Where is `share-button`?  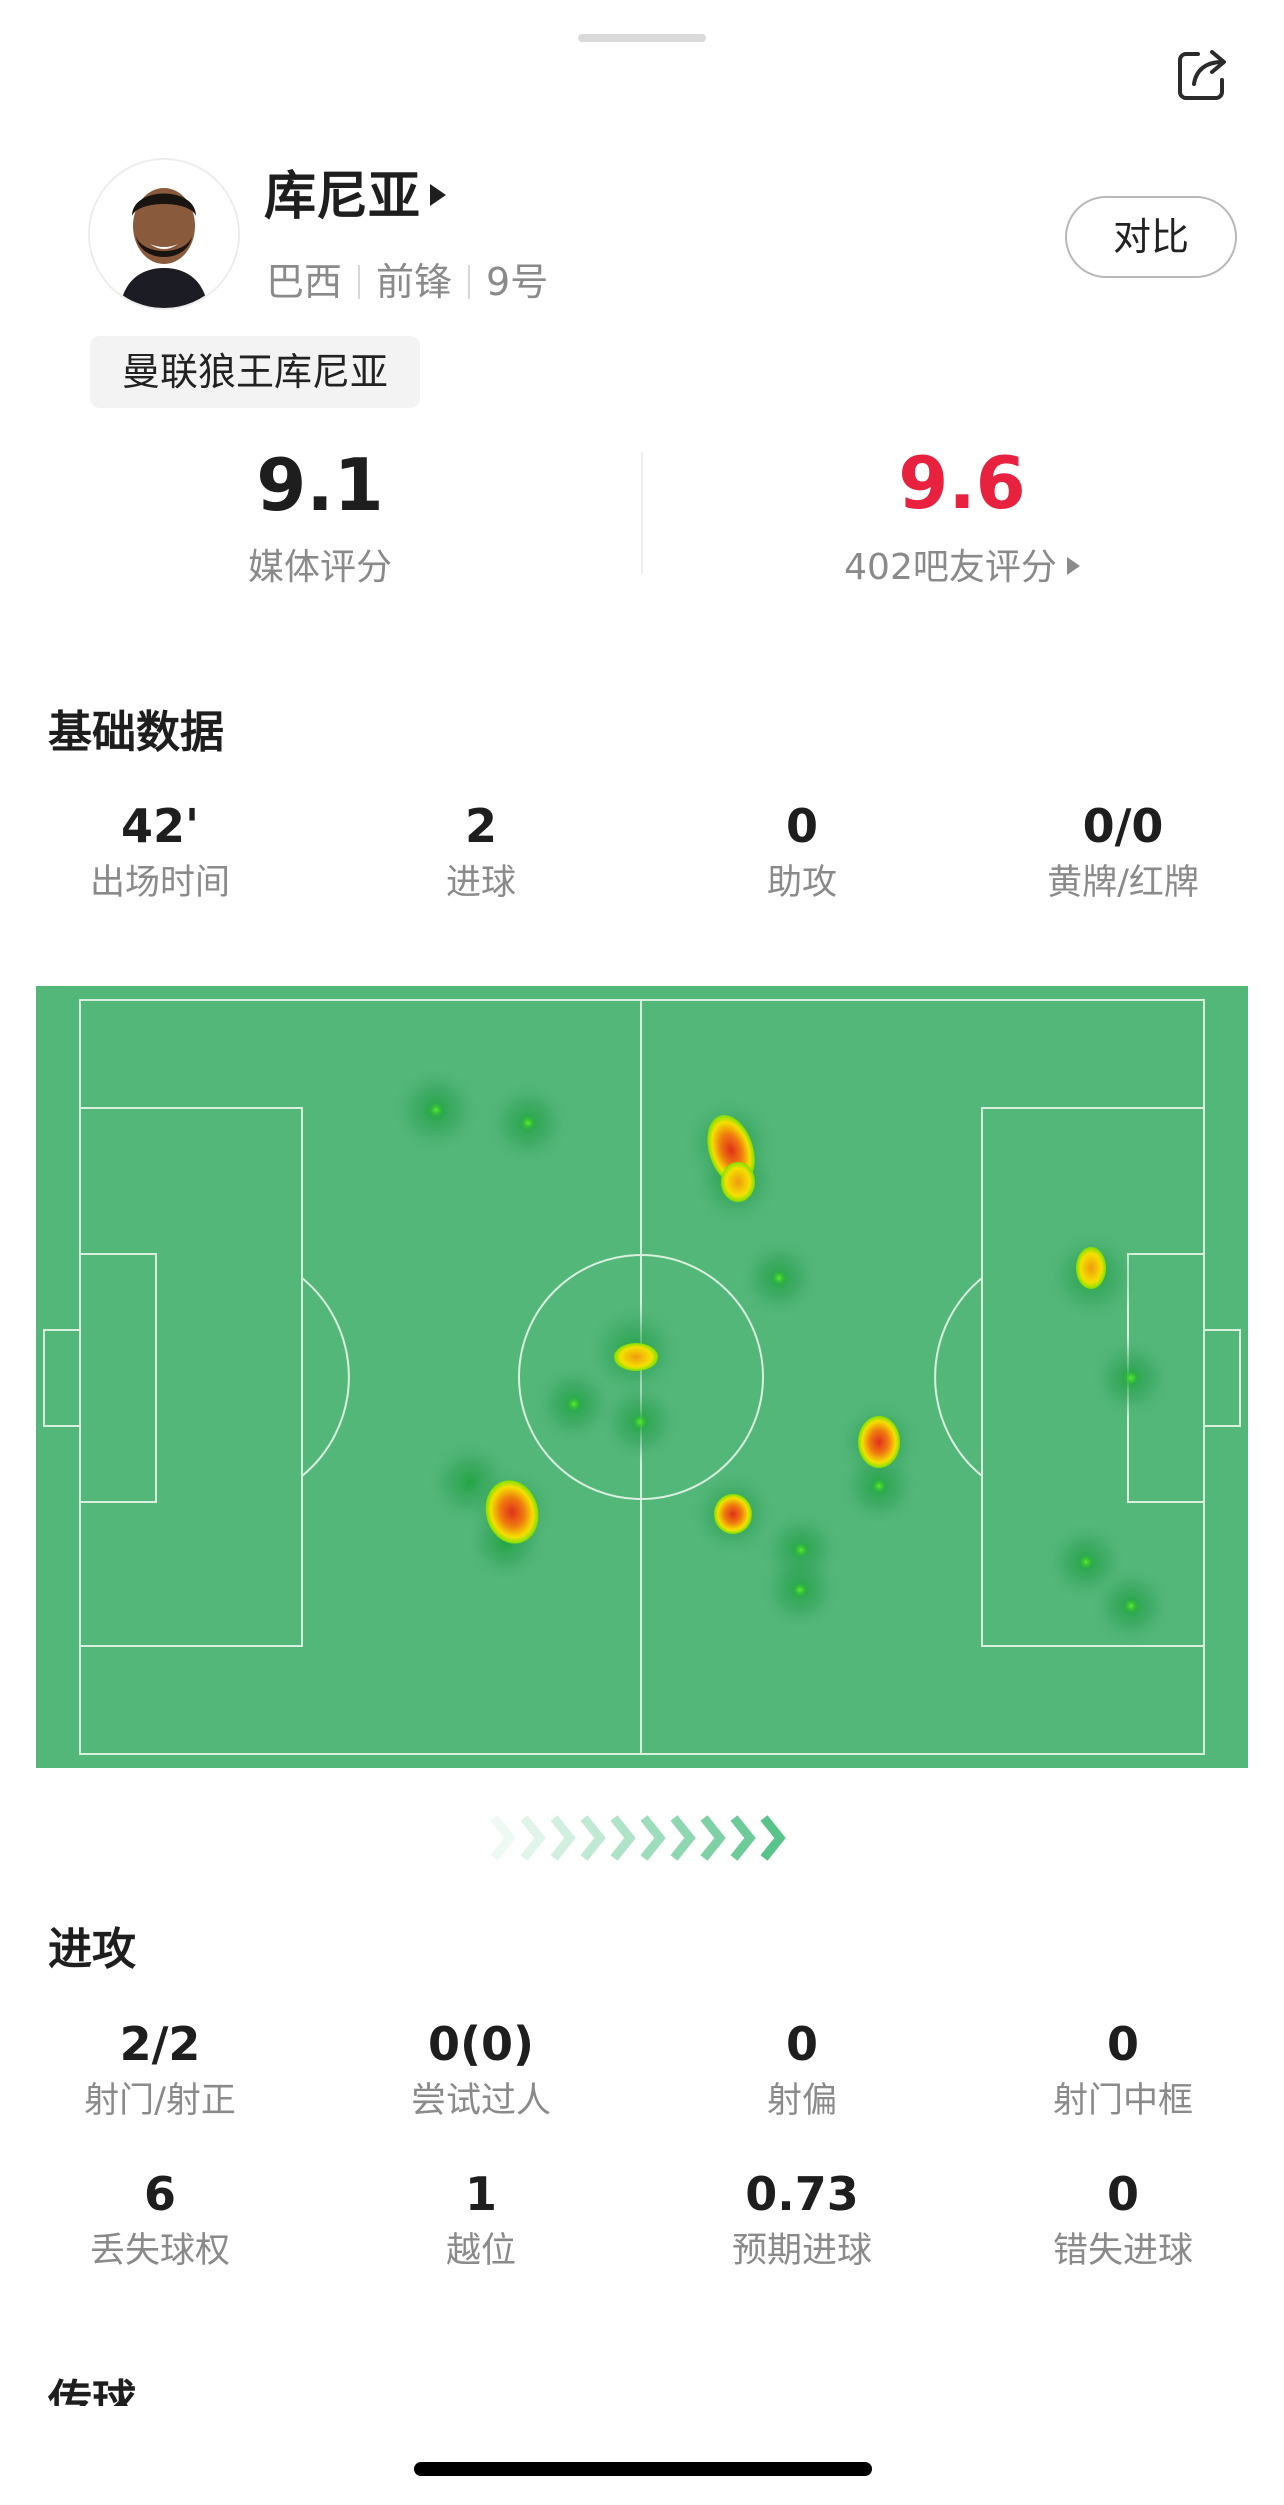 share-button is located at coordinates (1202, 76).